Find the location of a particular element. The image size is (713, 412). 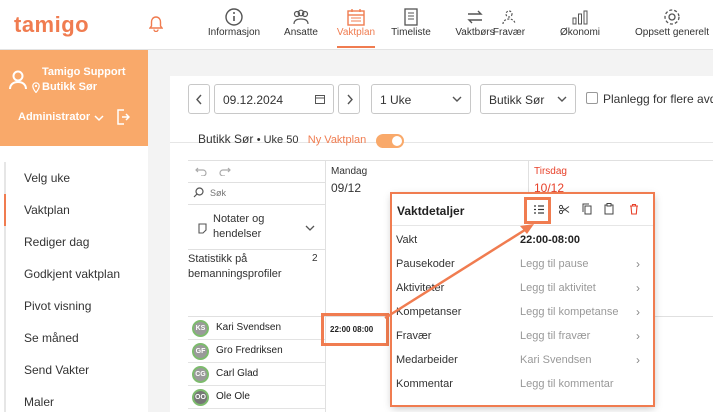

store-select: Butikk Sør is located at coordinates (528, 99).